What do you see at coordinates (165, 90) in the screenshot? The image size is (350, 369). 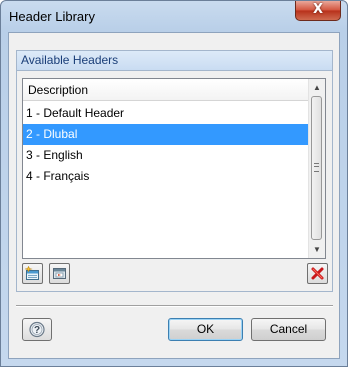 I see `column-header-description: Description` at bounding box center [165, 90].